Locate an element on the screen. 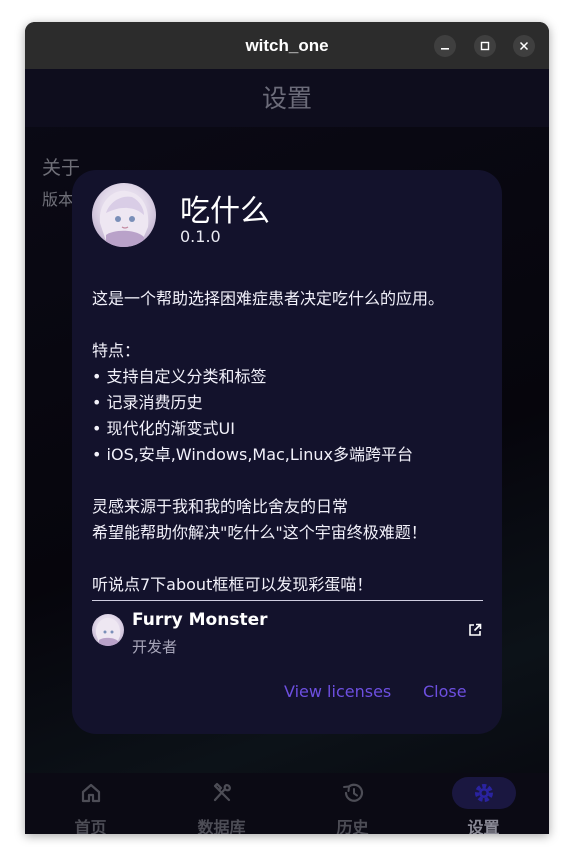  maximize-icon is located at coordinates (485, 46).